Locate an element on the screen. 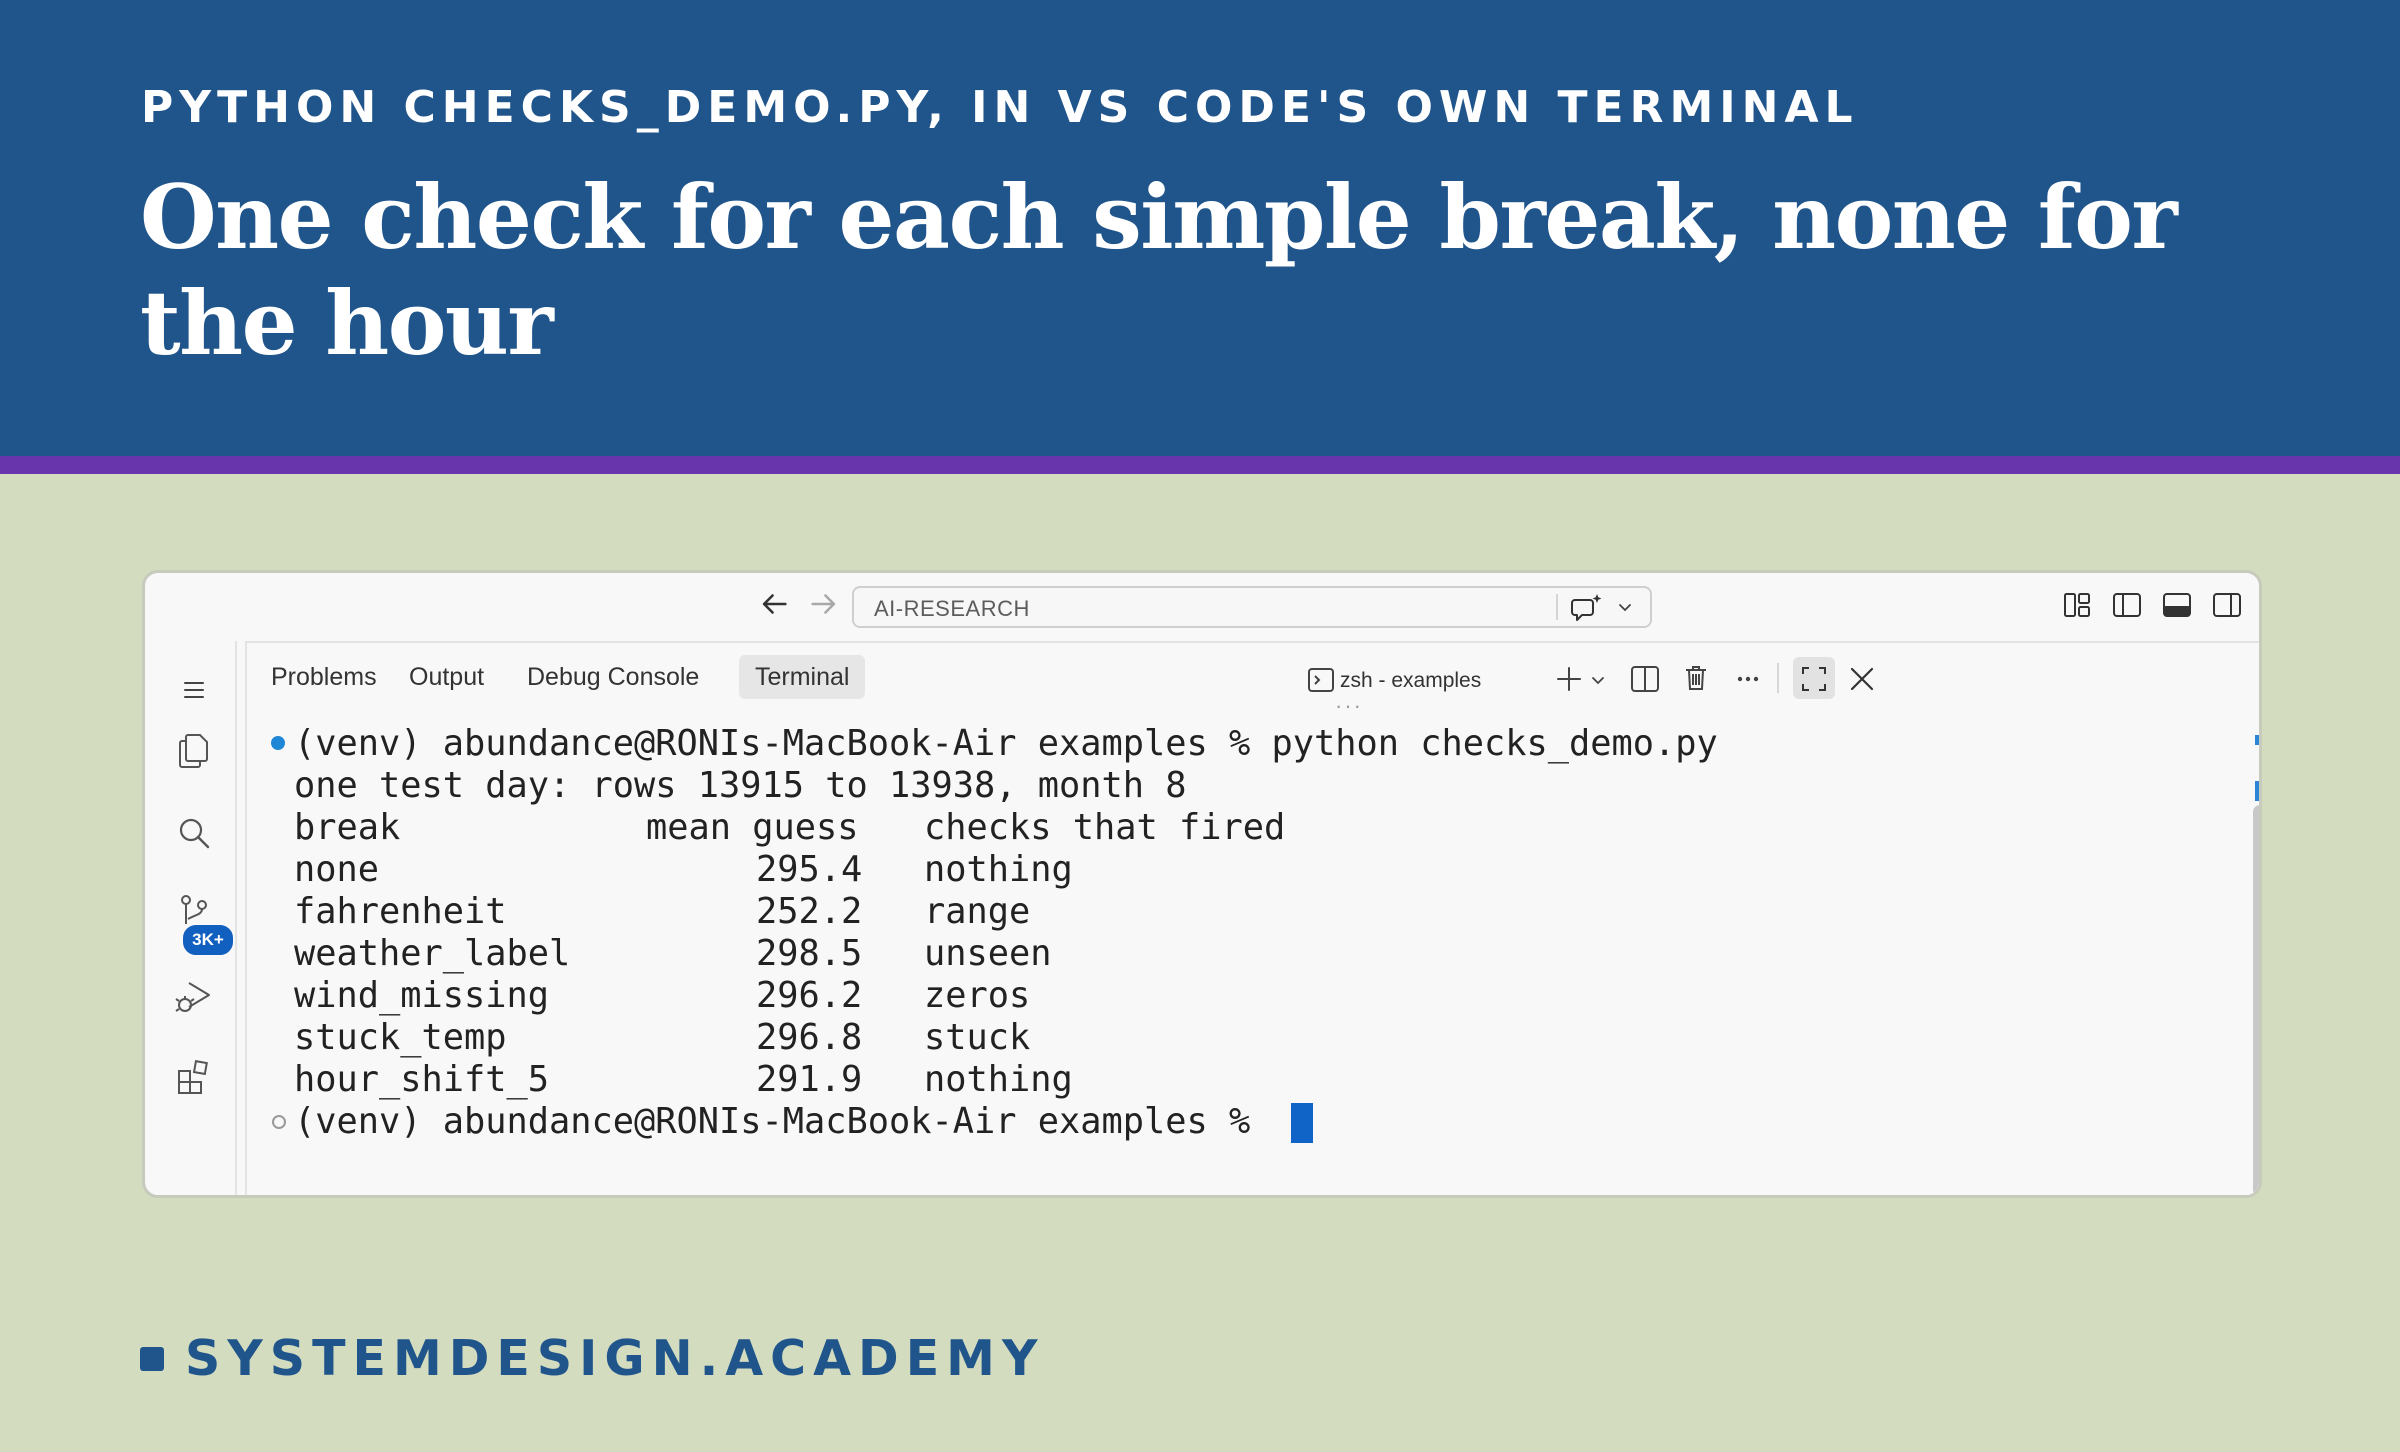 The image size is (2400, 1452). command-center-label: AI-RESEARCH is located at coordinates (952, 608).